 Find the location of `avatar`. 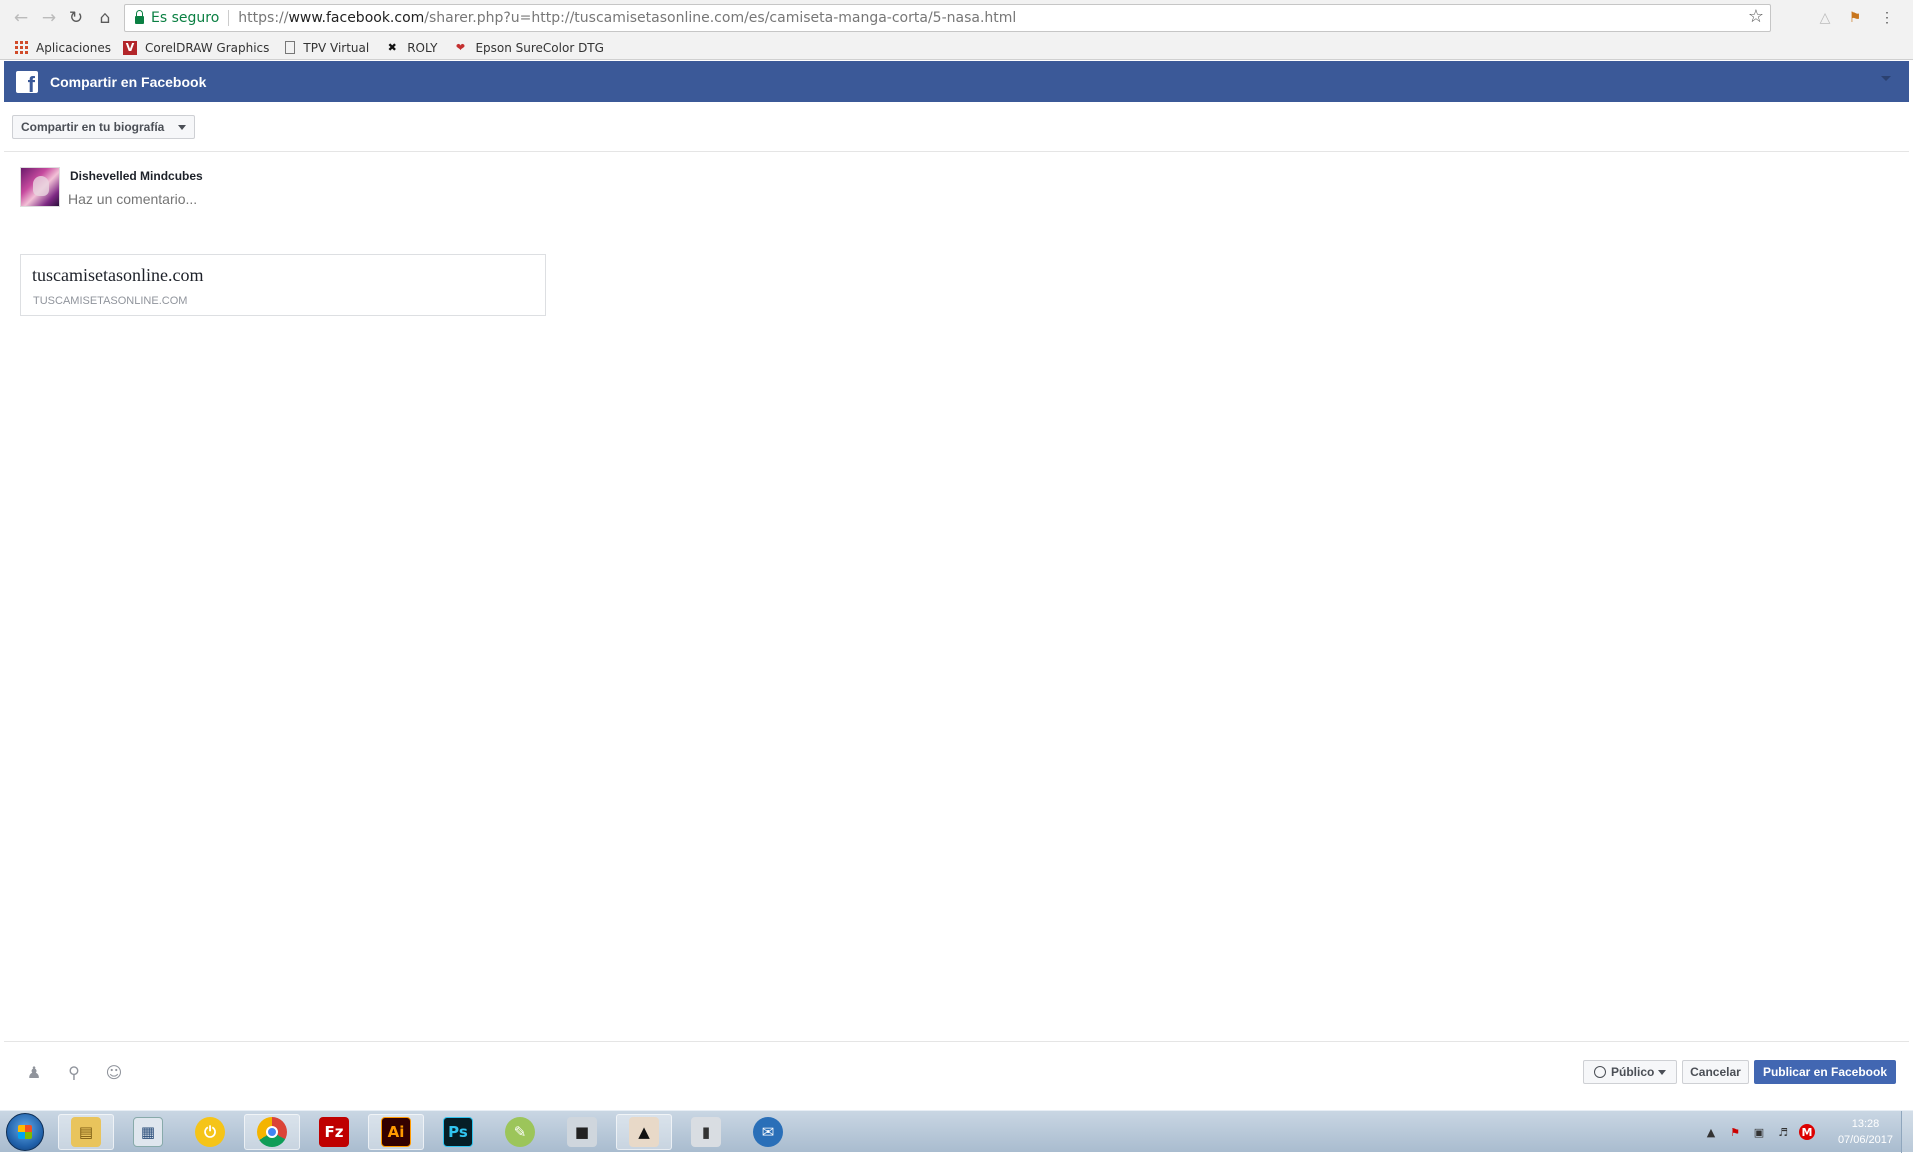

avatar is located at coordinates (40, 187).